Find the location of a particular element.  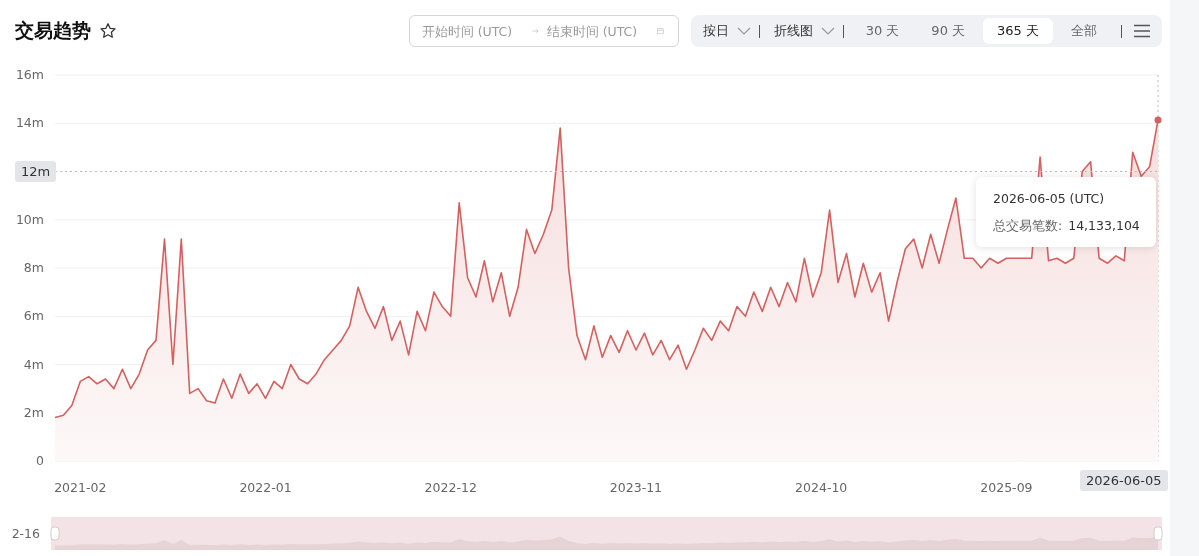

axis-label: 6m is located at coordinates (33, 316).